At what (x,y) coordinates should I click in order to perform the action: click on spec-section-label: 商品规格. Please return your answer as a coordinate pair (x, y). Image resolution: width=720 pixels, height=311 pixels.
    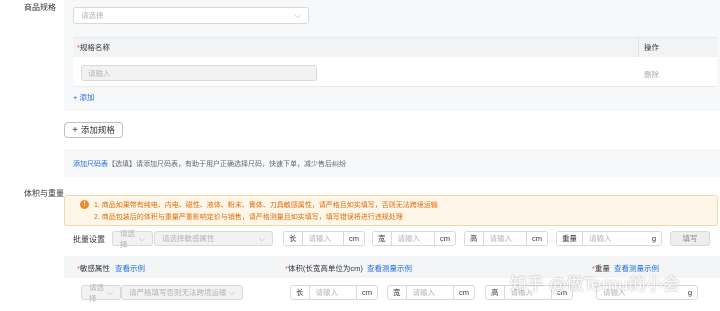
    Looking at the image, I should click on (40, 7).